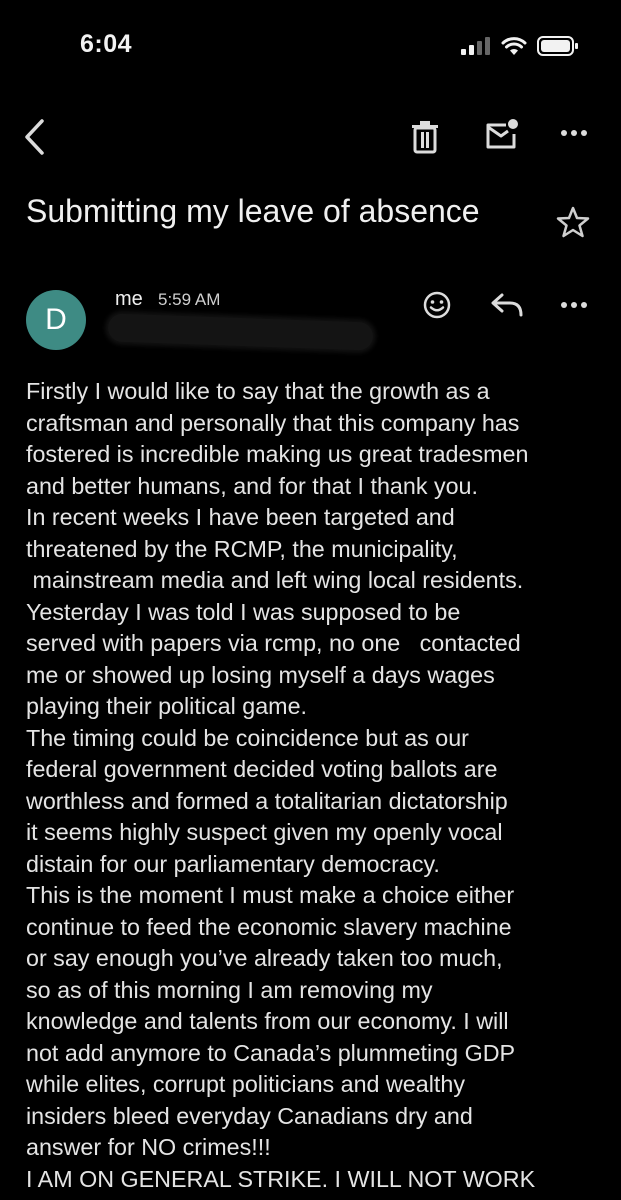  I want to click on status-time: 6:04, so click(106, 44).